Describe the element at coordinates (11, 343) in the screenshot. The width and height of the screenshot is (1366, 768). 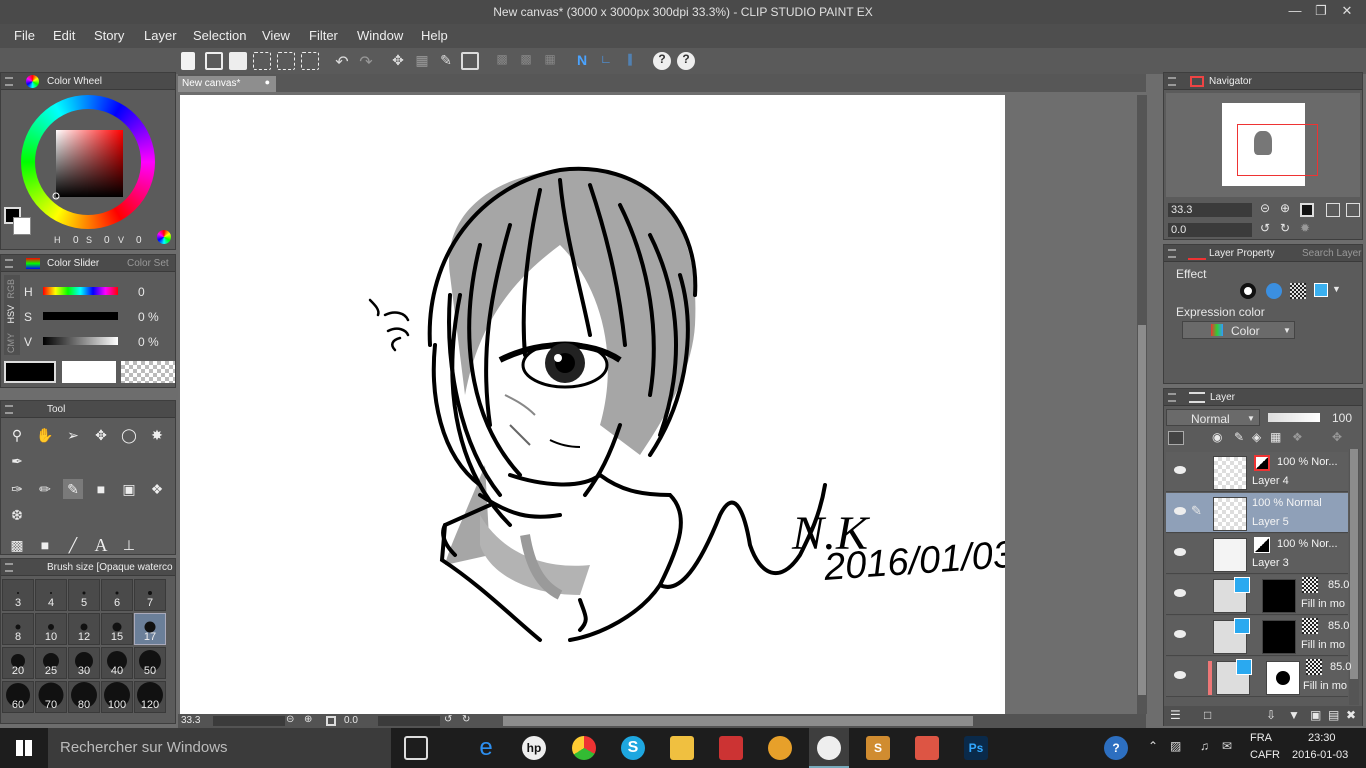
I see `cmy-tab: CMY` at that location.